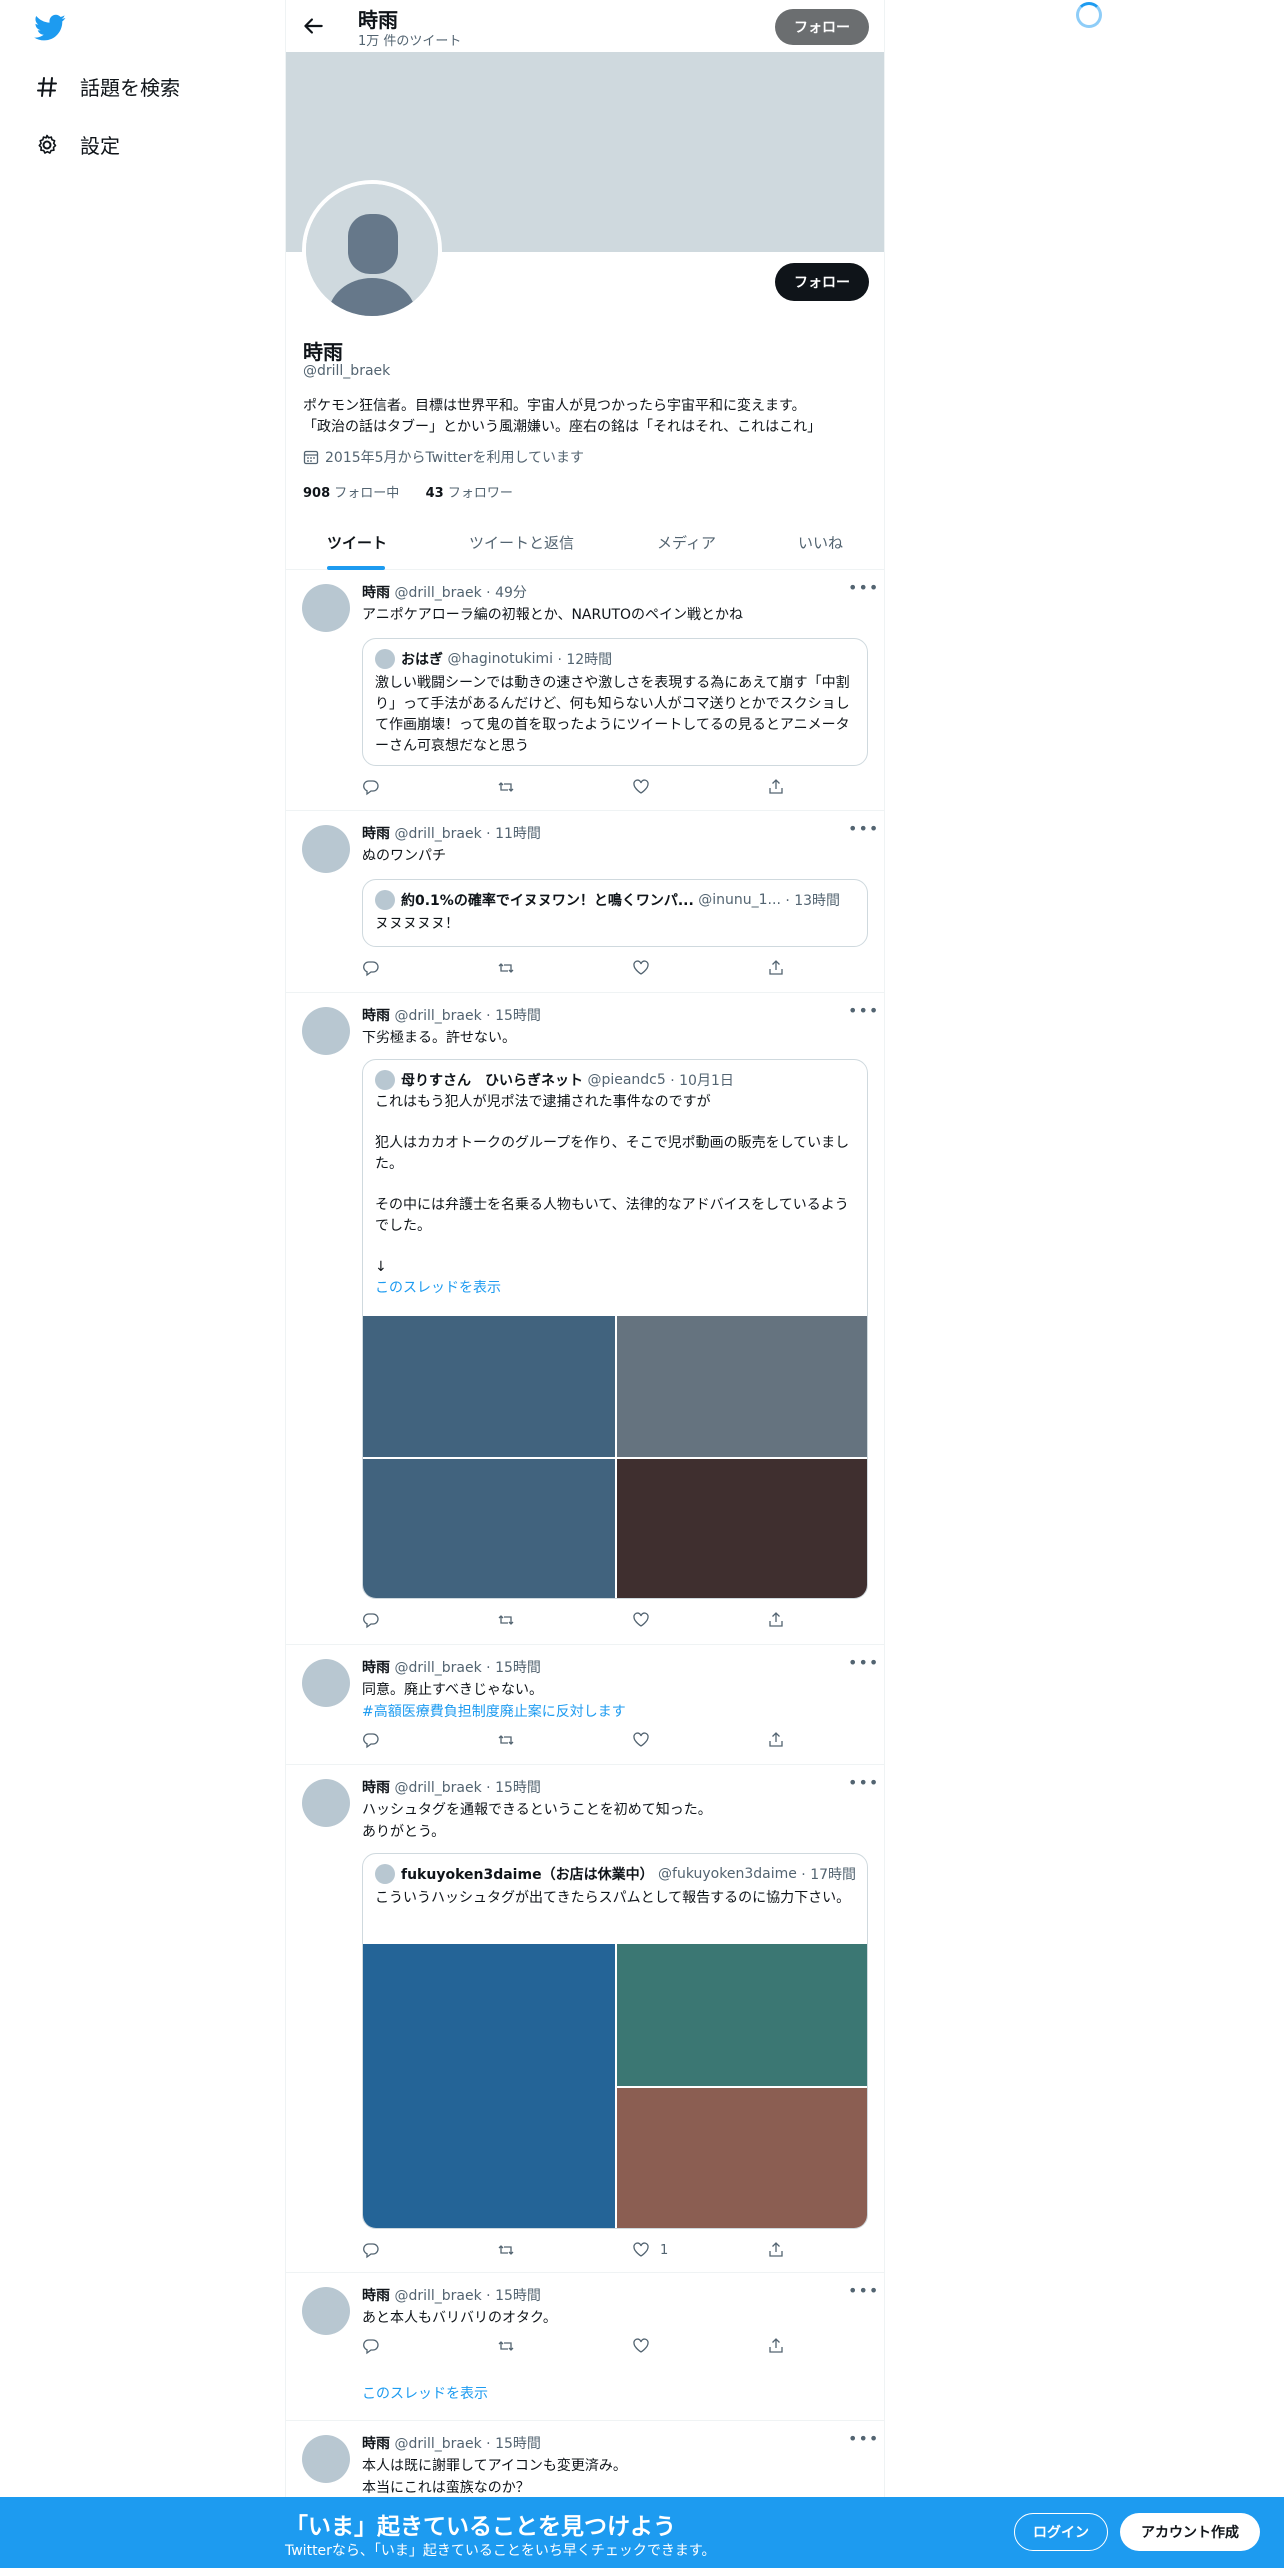 The image size is (1284, 2568). Describe the element at coordinates (521, 542) in the screenshot. I see `tab-tweets-and-replies: ツイートと返信` at that location.